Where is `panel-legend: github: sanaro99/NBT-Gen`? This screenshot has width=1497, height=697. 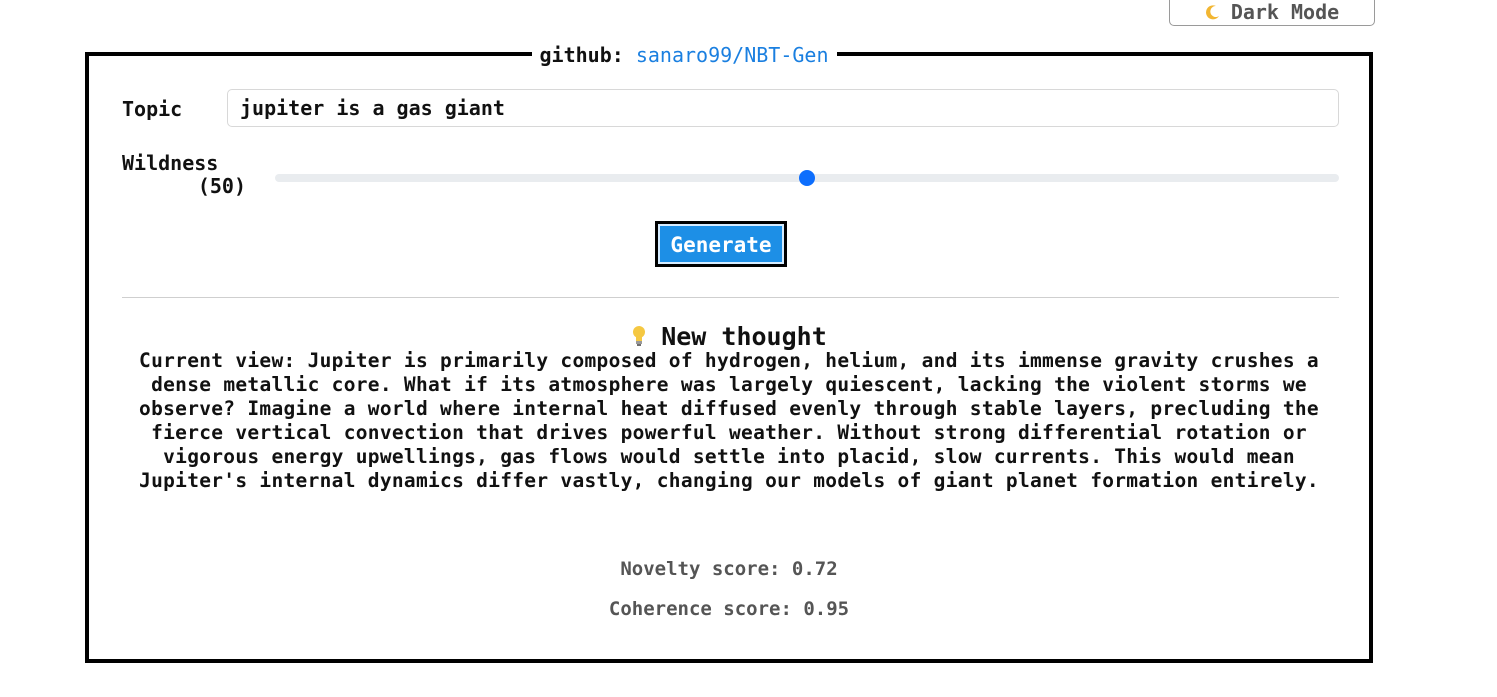
panel-legend: github: sanaro99/NBT-Gen is located at coordinates (729, 55).